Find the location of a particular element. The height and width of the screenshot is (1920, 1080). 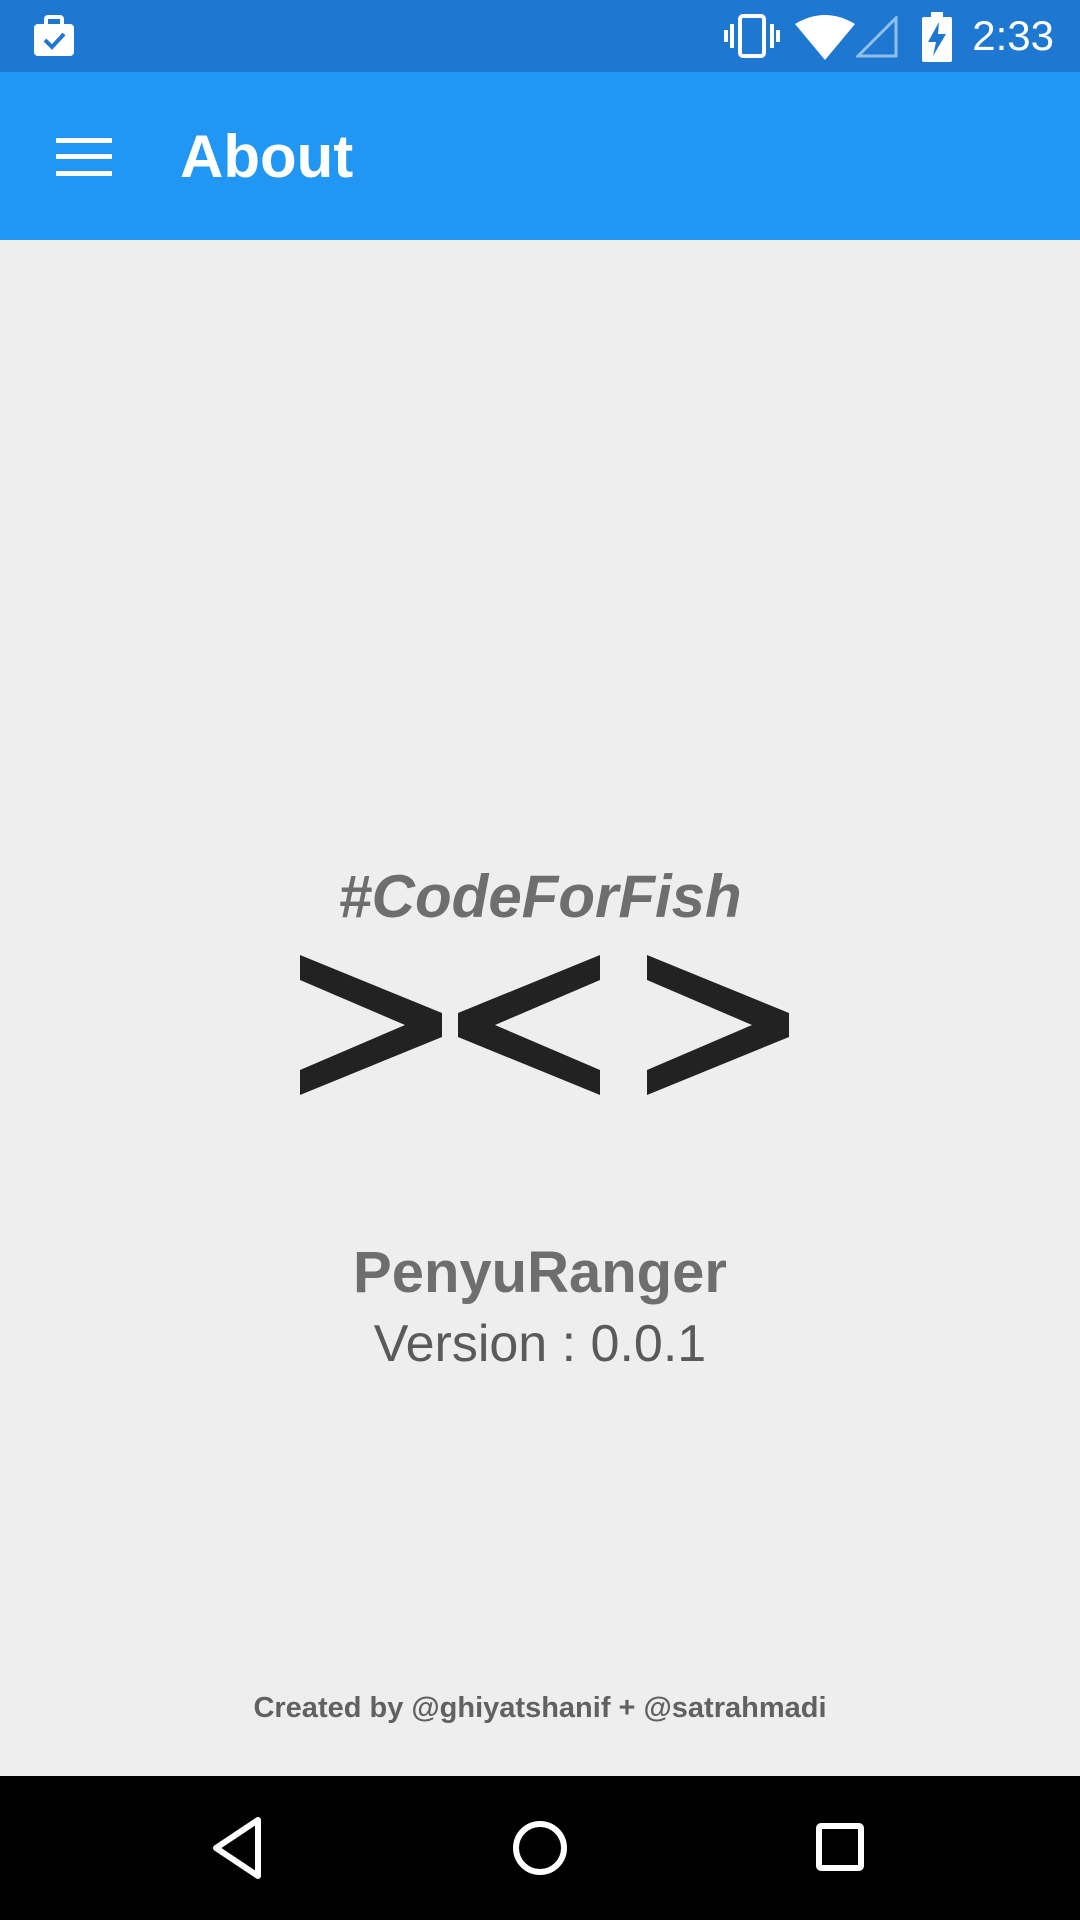

vibrate-icon is located at coordinates (752, 36).